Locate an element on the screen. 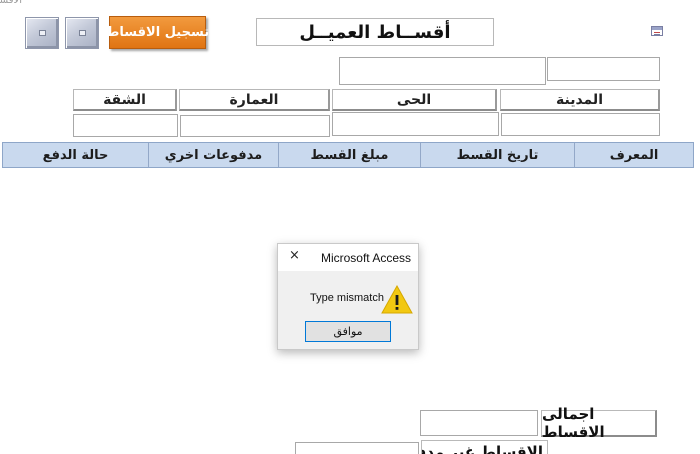 The height and width of the screenshot is (454, 700). building-field is located at coordinates (255, 126).